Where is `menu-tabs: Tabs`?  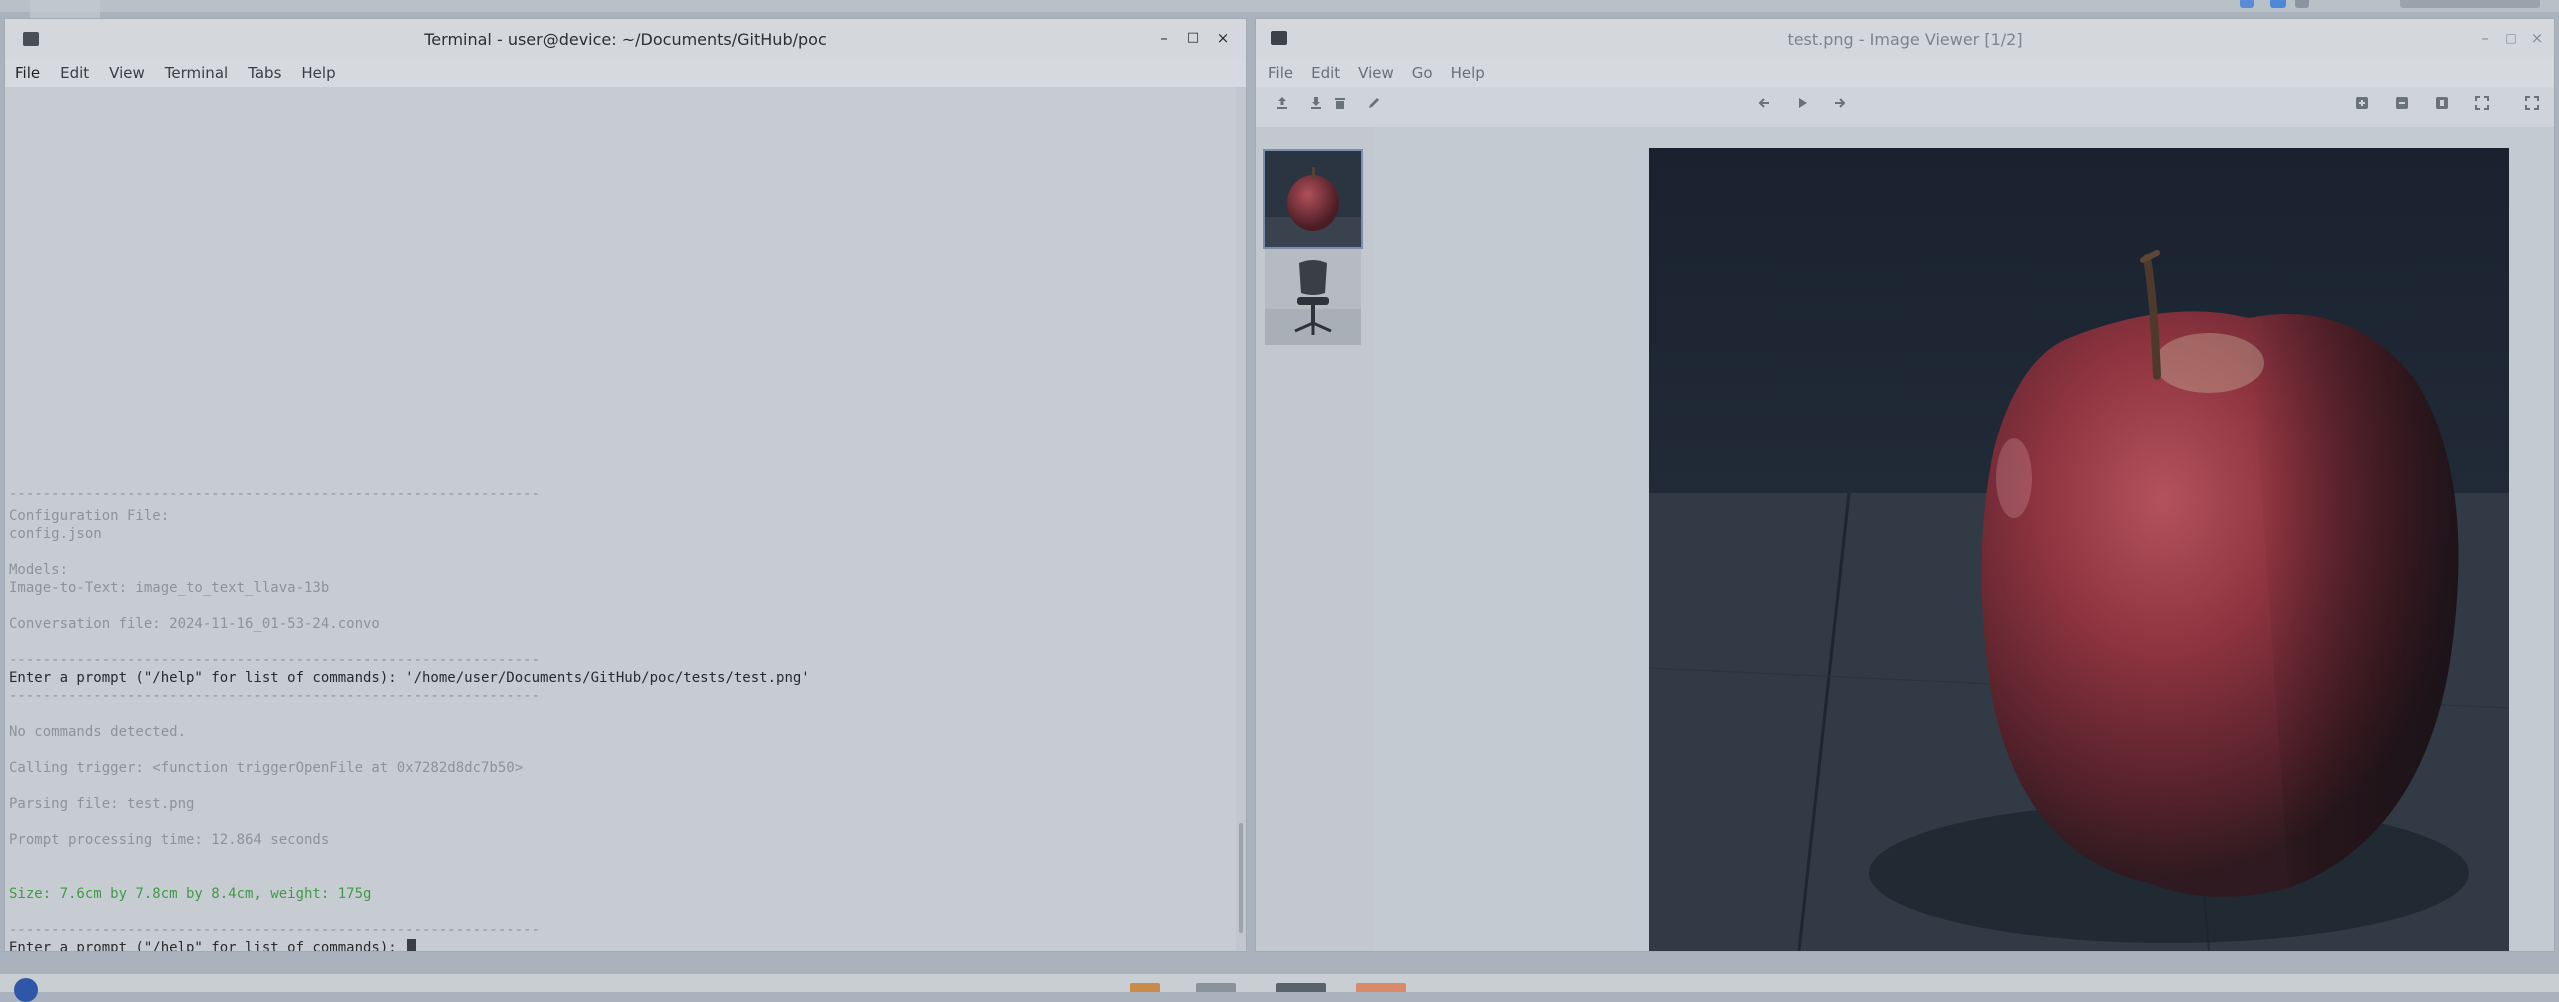 menu-tabs: Tabs is located at coordinates (264, 73).